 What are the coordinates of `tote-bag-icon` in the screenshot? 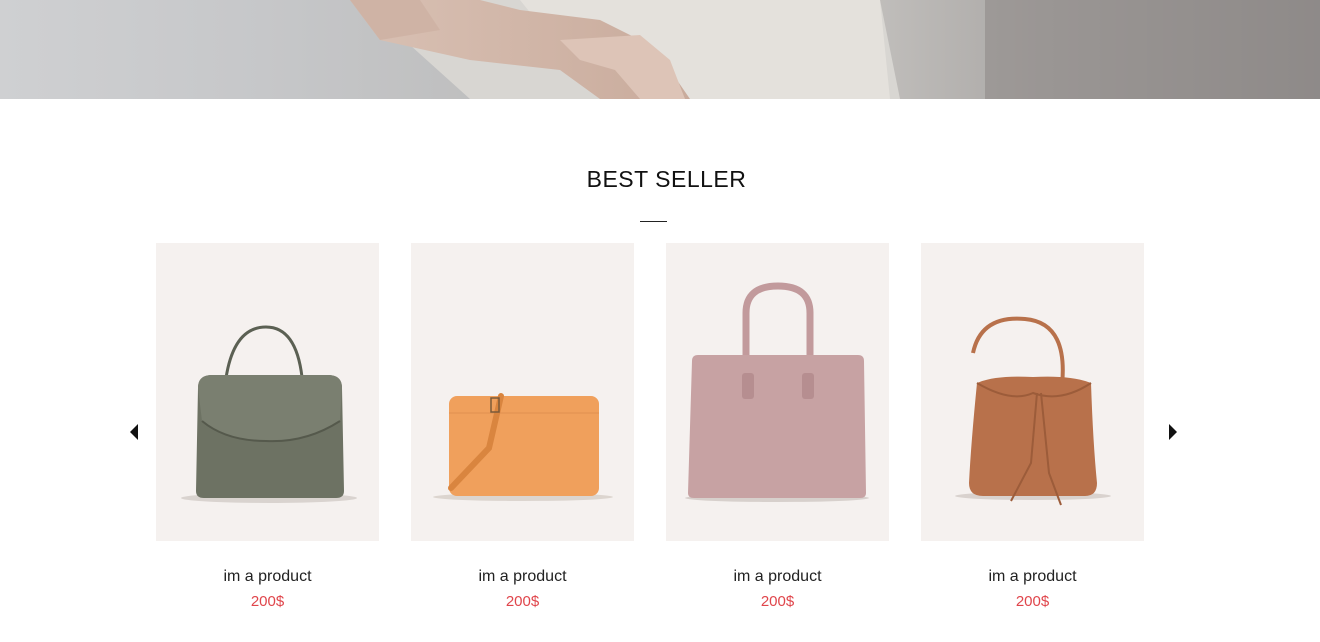 It's located at (777, 392).